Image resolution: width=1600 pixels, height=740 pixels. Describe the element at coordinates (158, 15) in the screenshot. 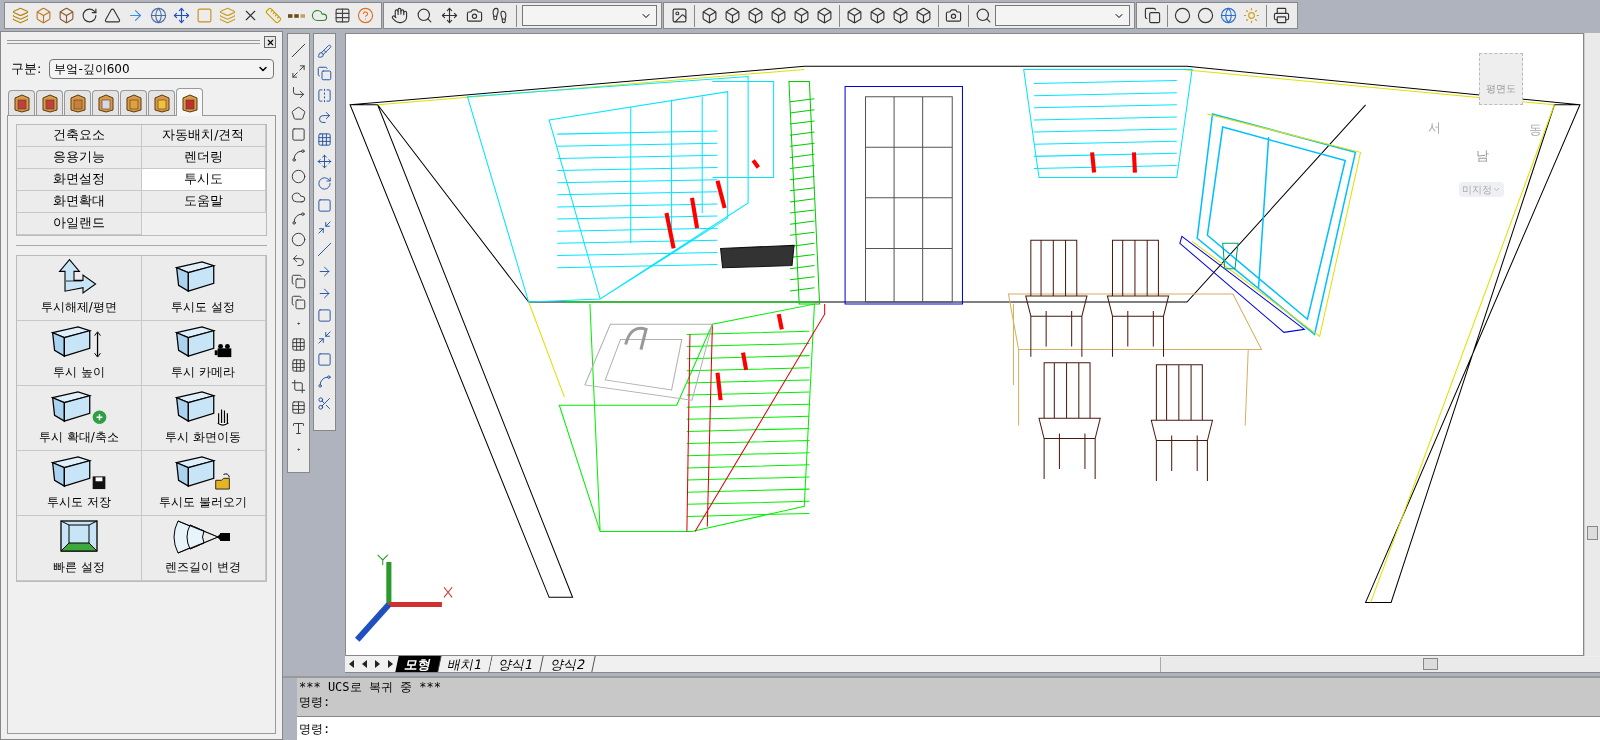

I see `globe-icon` at that location.